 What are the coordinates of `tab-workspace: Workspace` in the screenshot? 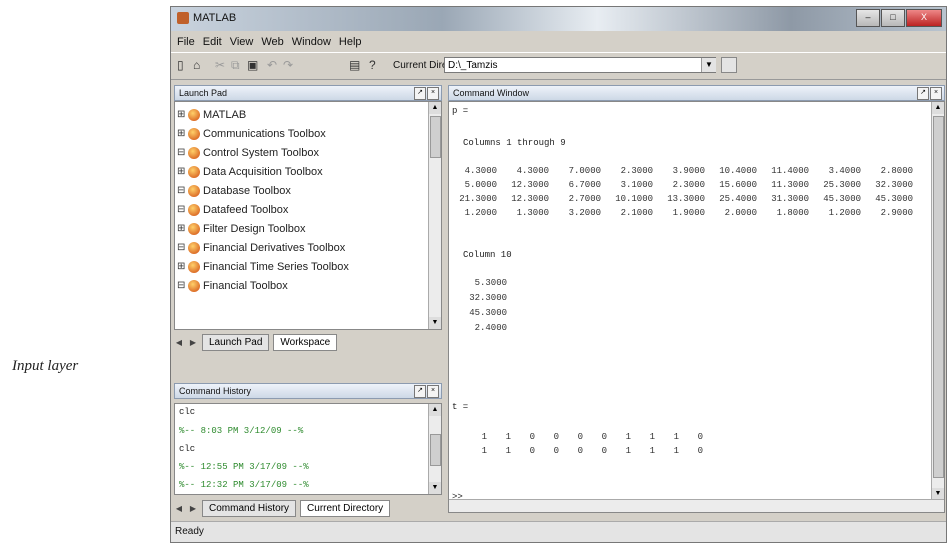 It's located at (305, 342).